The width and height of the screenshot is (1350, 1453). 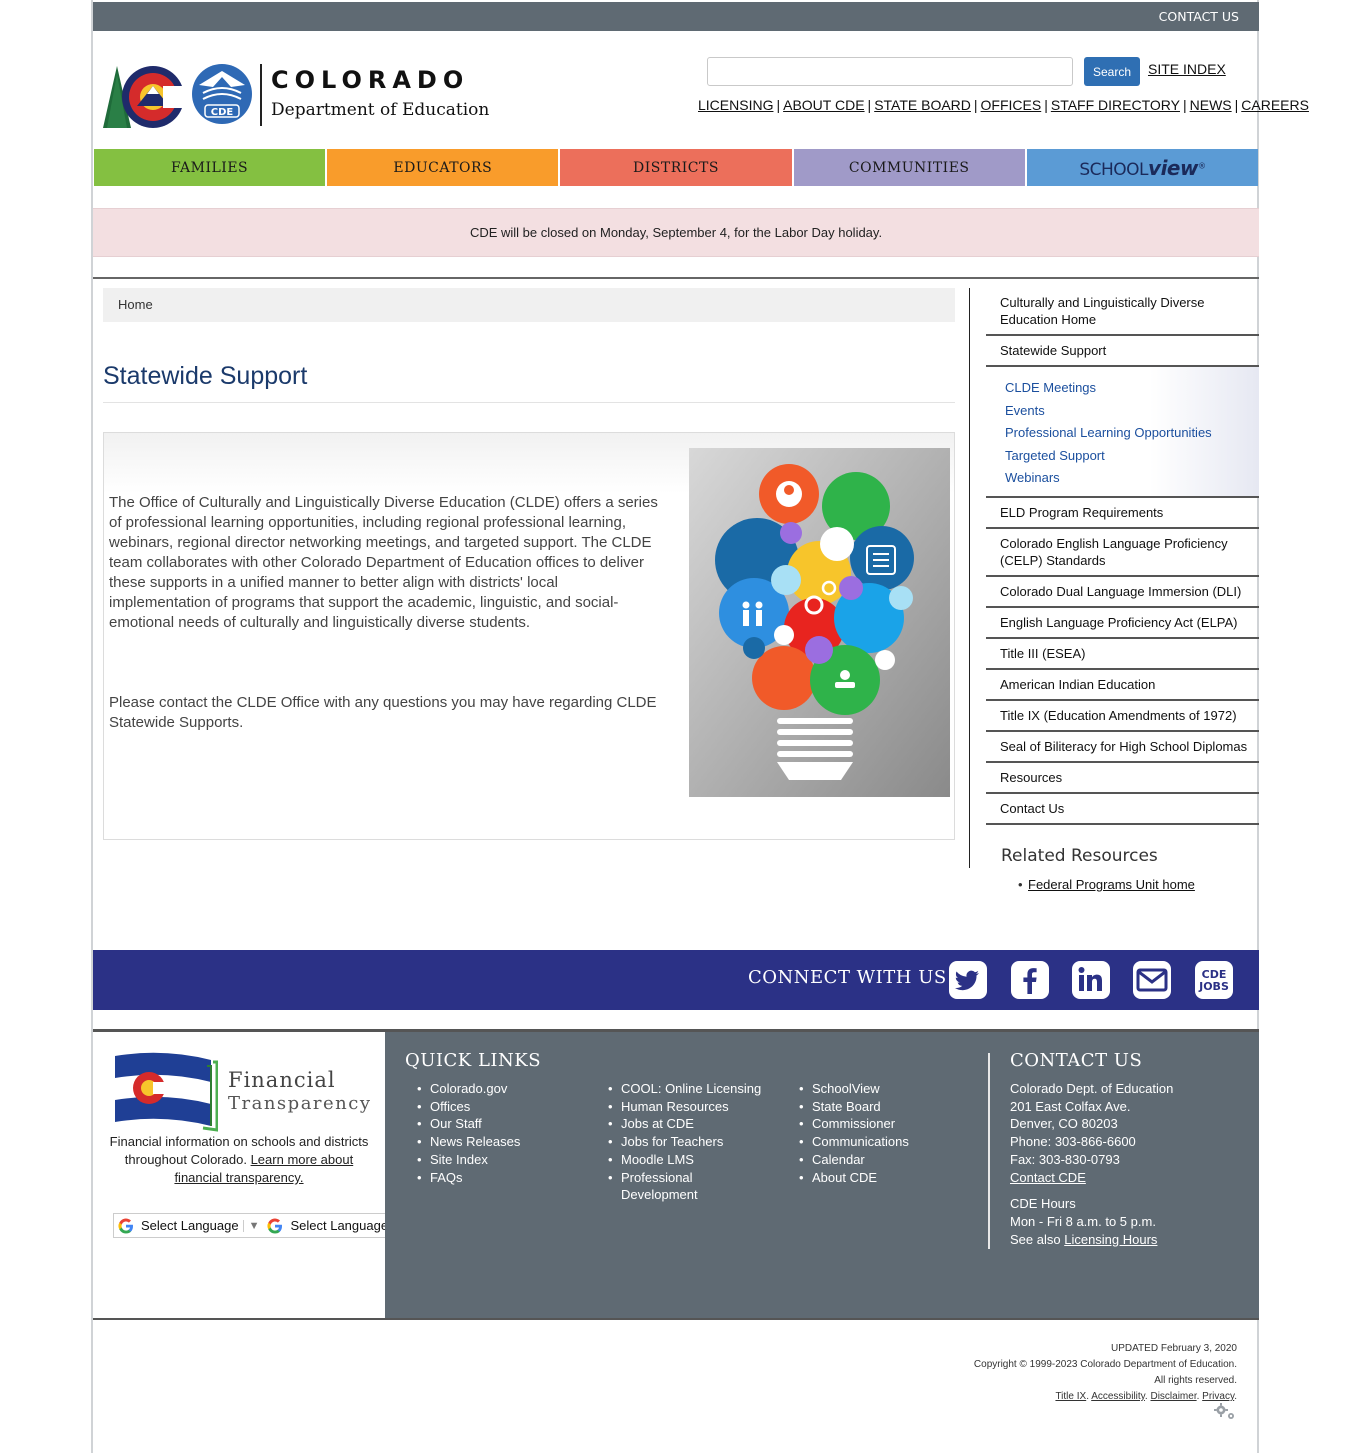 I want to click on contact-line-address: 201 East Colfax Ave., so click(x=1070, y=1106).